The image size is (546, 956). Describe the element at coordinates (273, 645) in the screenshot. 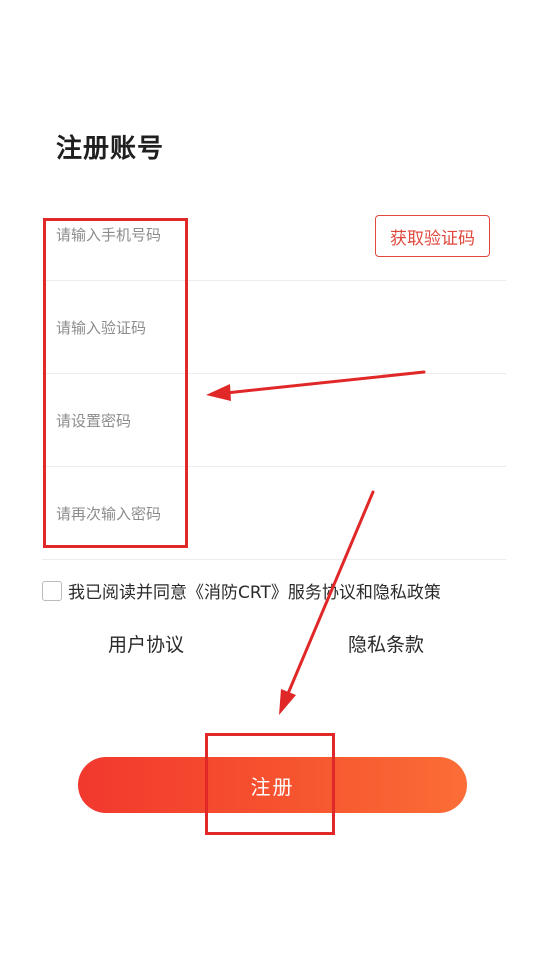

I see `agreement-links: 用户协议 隐私条款` at that location.